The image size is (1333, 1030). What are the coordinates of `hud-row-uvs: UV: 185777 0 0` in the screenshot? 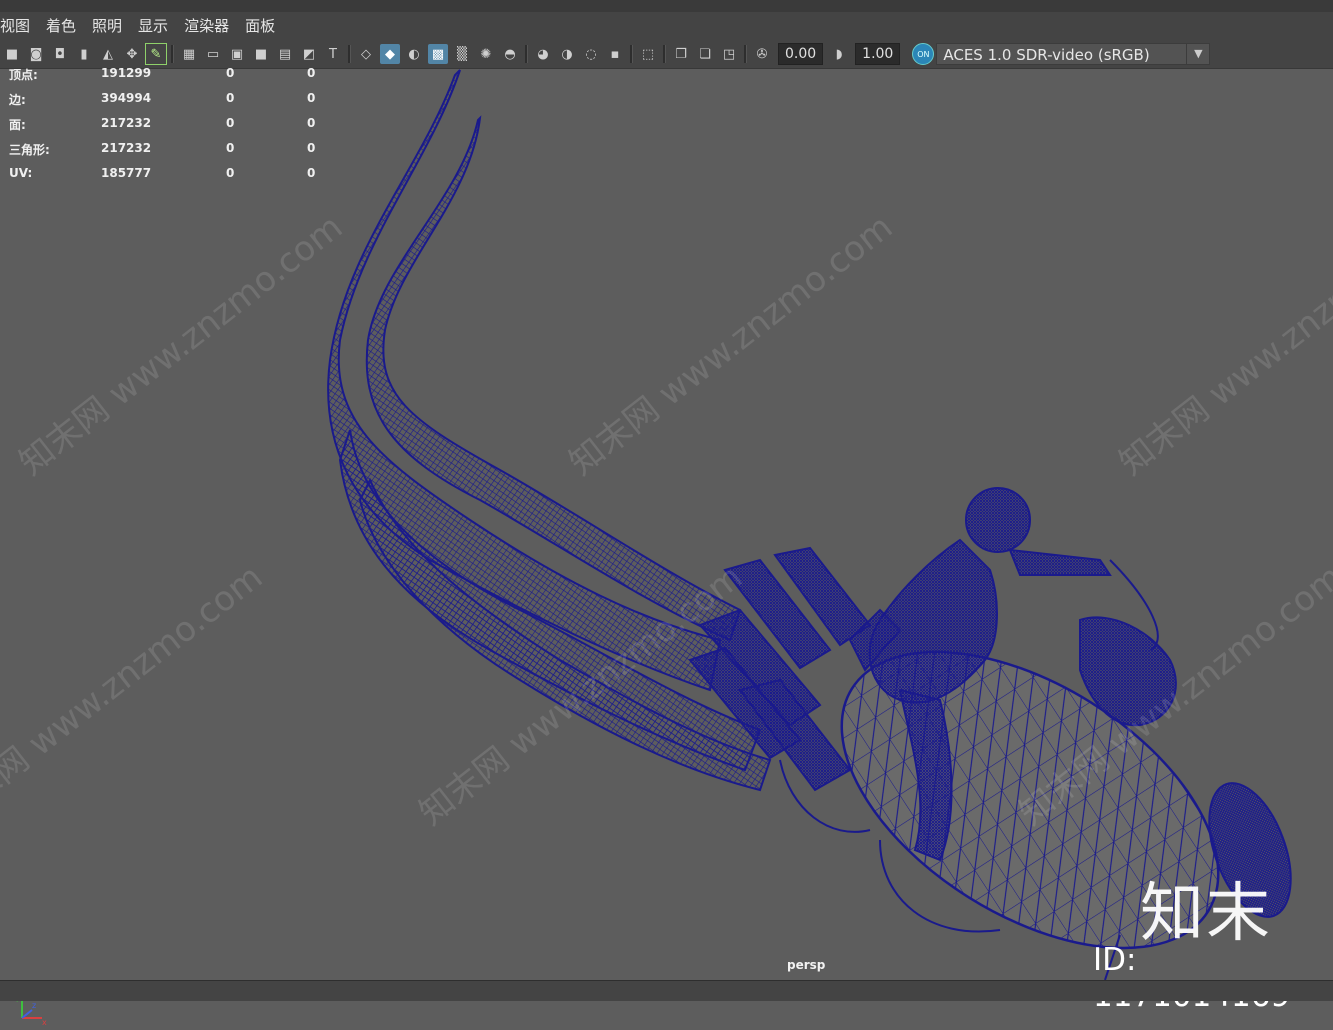 It's located at (169, 178).